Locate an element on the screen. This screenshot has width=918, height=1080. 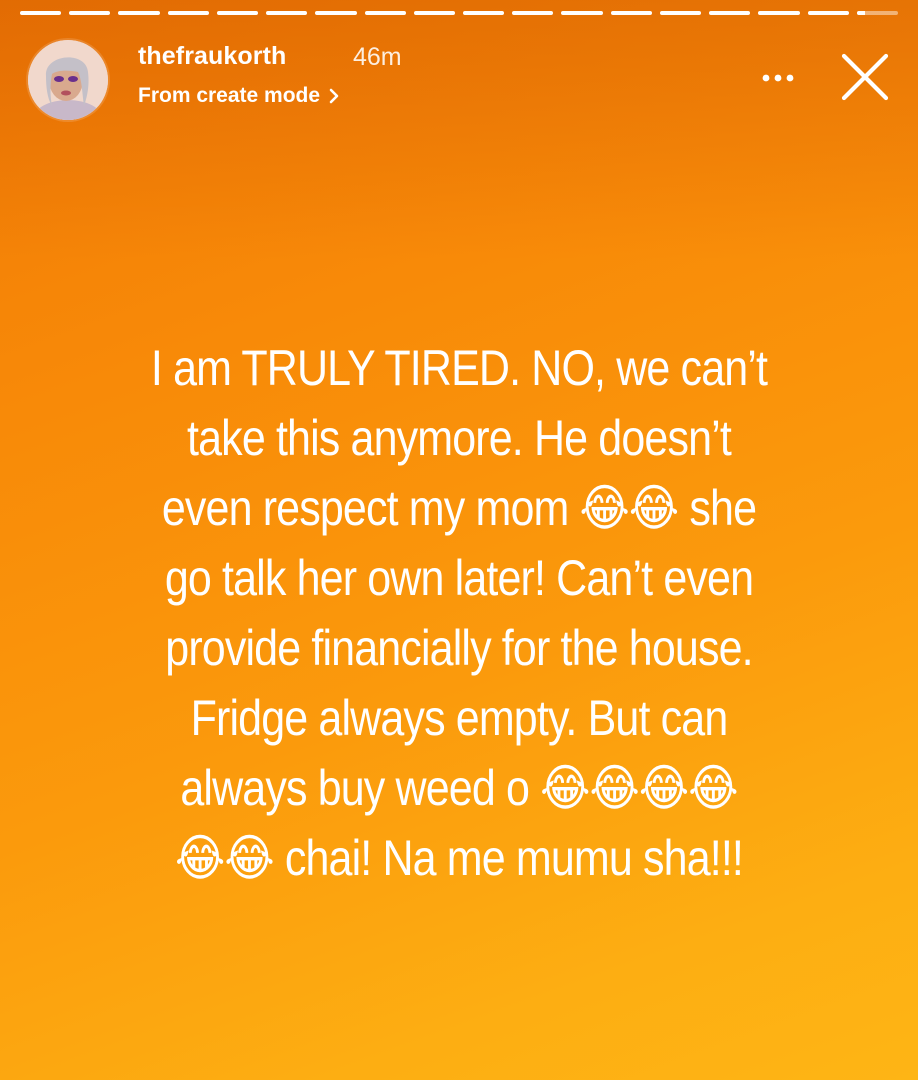
create-mode-link: From create mode is located at coordinates (239, 96).